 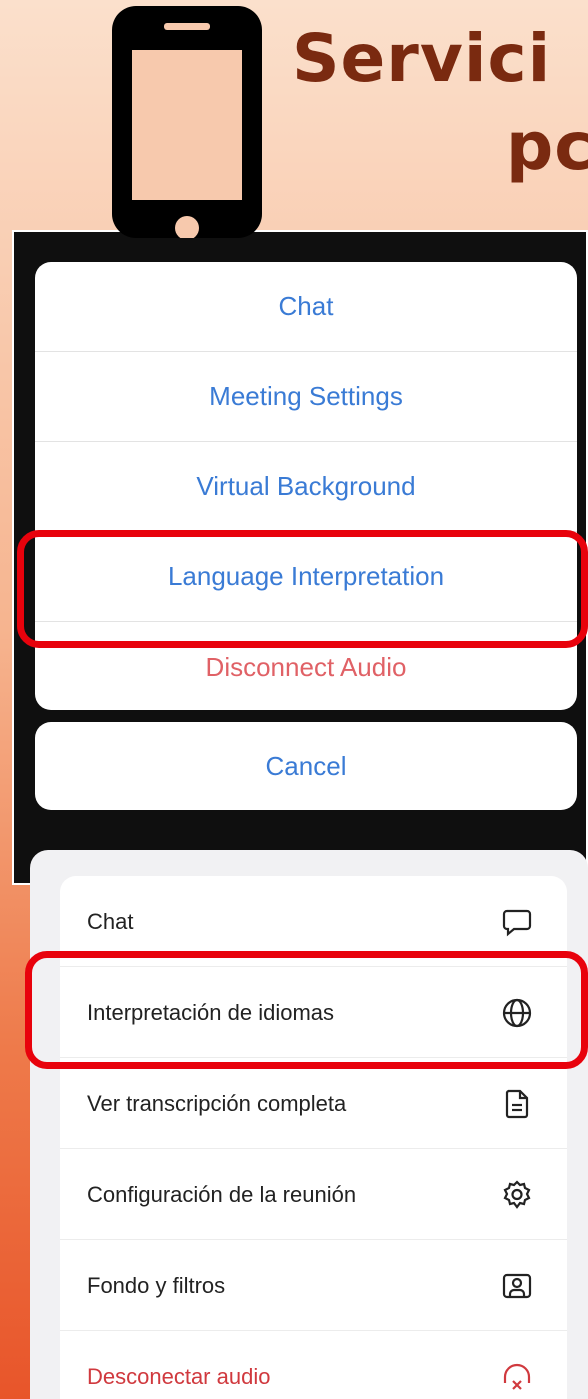 What do you see at coordinates (156, 1285) in the screenshot?
I see `menu-item-label: Fondo y filtros` at bounding box center [156, 1285].